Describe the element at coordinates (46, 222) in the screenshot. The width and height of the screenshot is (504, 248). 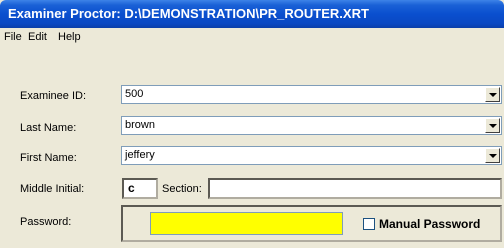
I see `password-label: Password:` at that location.